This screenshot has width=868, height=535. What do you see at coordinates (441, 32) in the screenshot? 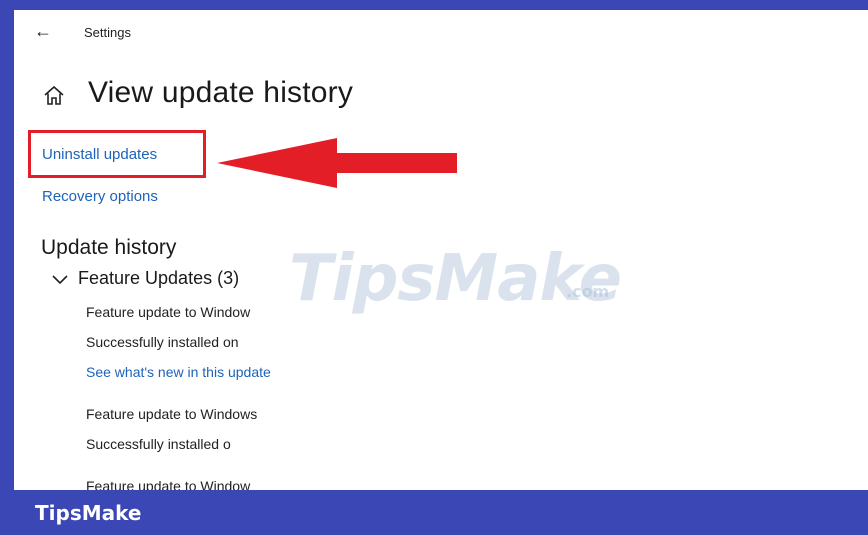
I see `title-bar: ← Settings` at bounding box center [441, 32].